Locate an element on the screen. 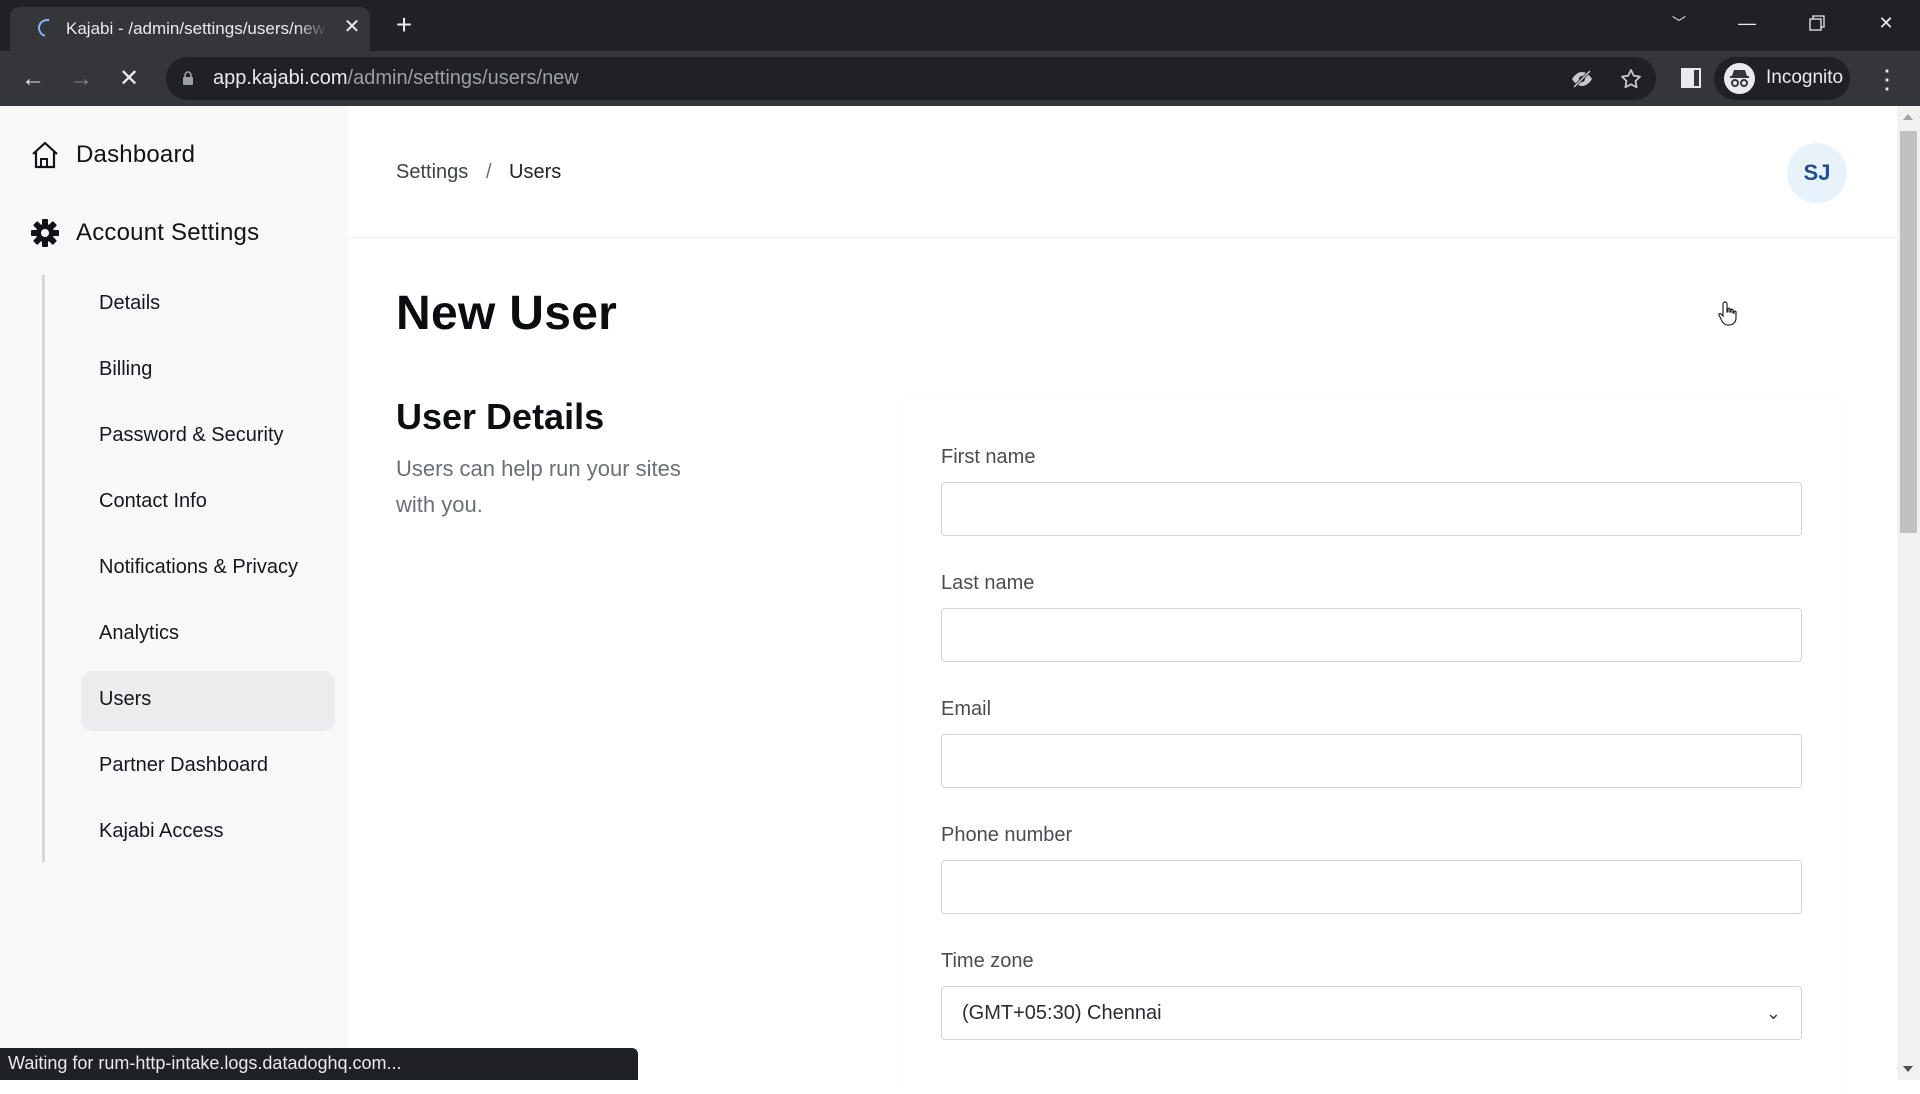 The width and height of the screenshot is (1920, 1094). gear-icon is located at coordinates (45, 233).